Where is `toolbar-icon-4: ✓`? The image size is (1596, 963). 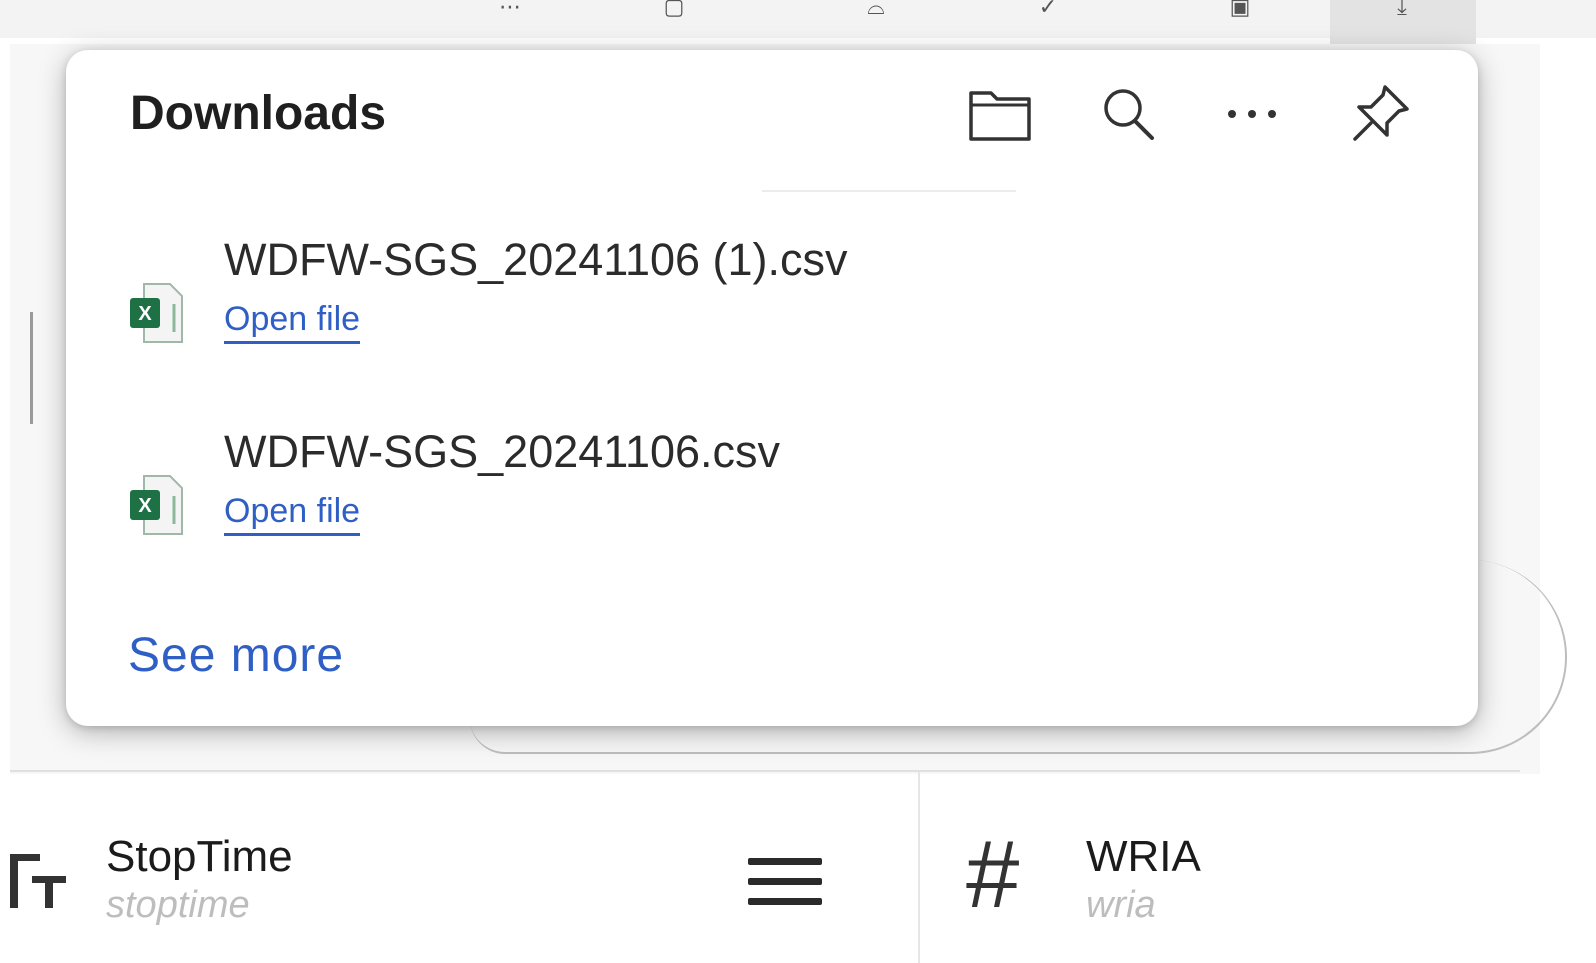
toolbar-icon-4: ✓ is located at coordinates (1048, 10).